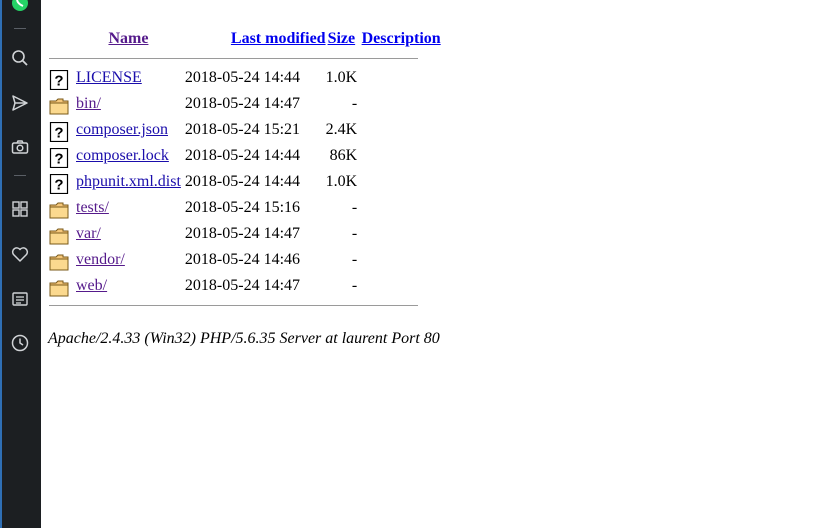  I want to click on browser-sidebar, so click(20, 264).